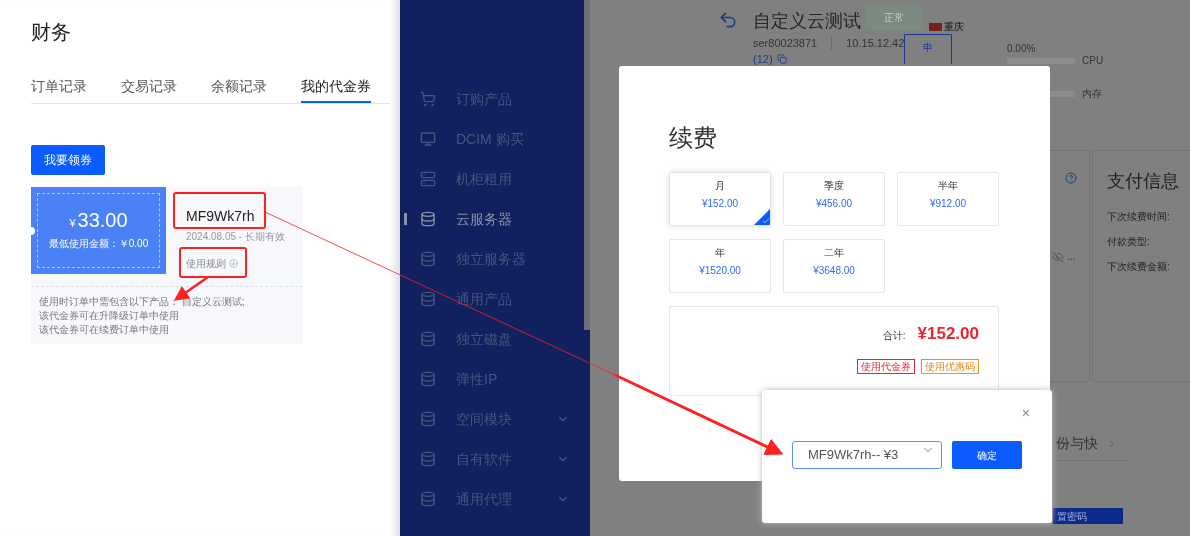 The image size is (1190, 536). I want to click on modal-title: 续费, so click(693, 138).